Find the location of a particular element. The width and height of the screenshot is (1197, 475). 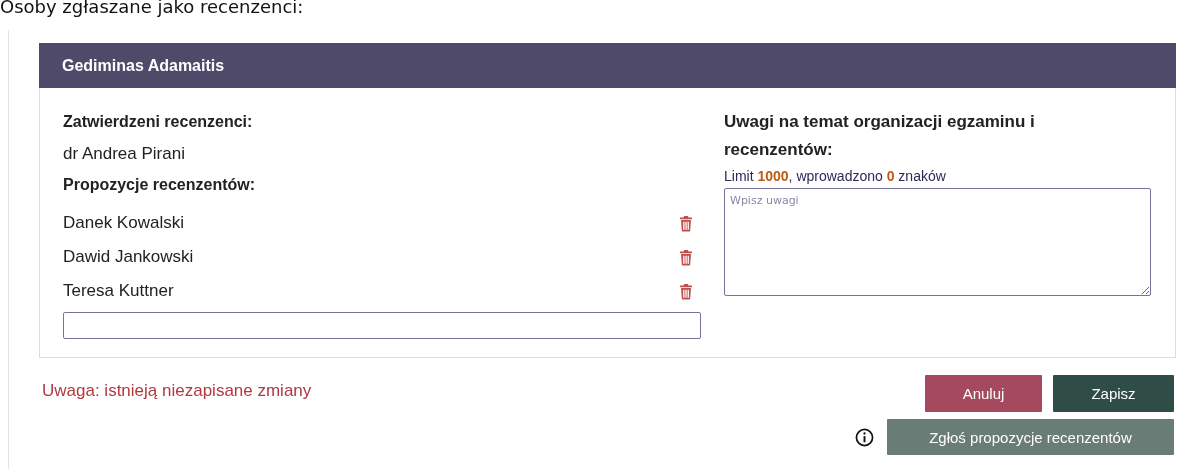

reviewer-name: Dawid Jankowski is located at coordinates (128, 257).